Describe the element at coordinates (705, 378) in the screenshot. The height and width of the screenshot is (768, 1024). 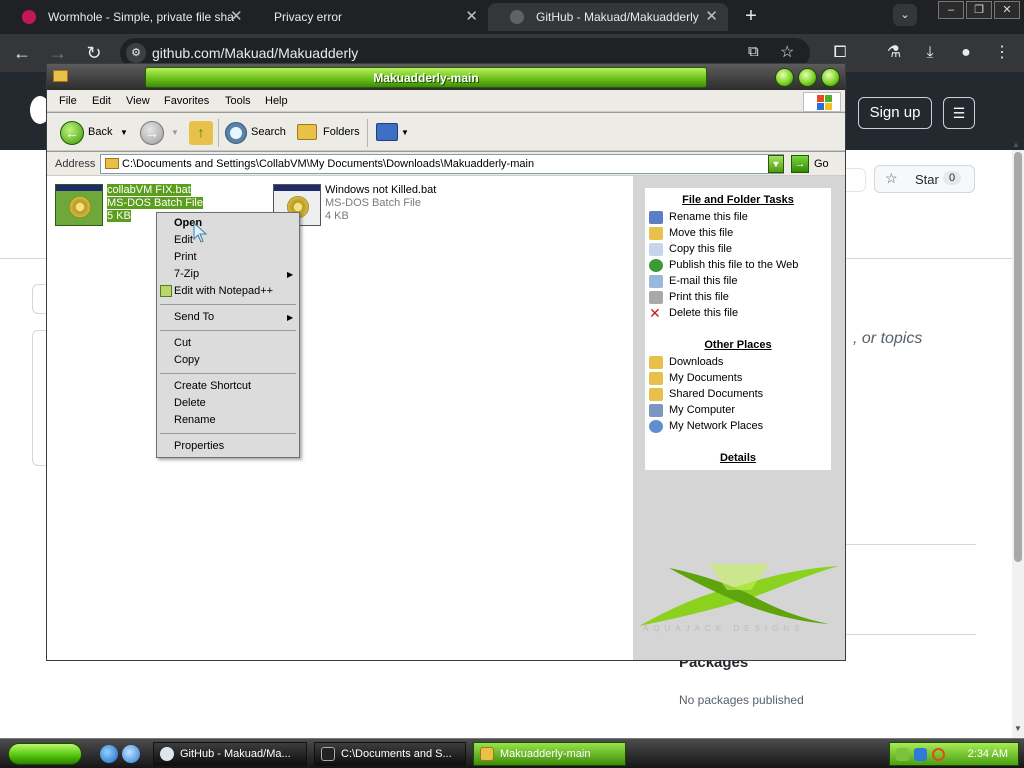
I see `place-my-documents: My Documents` at that location.